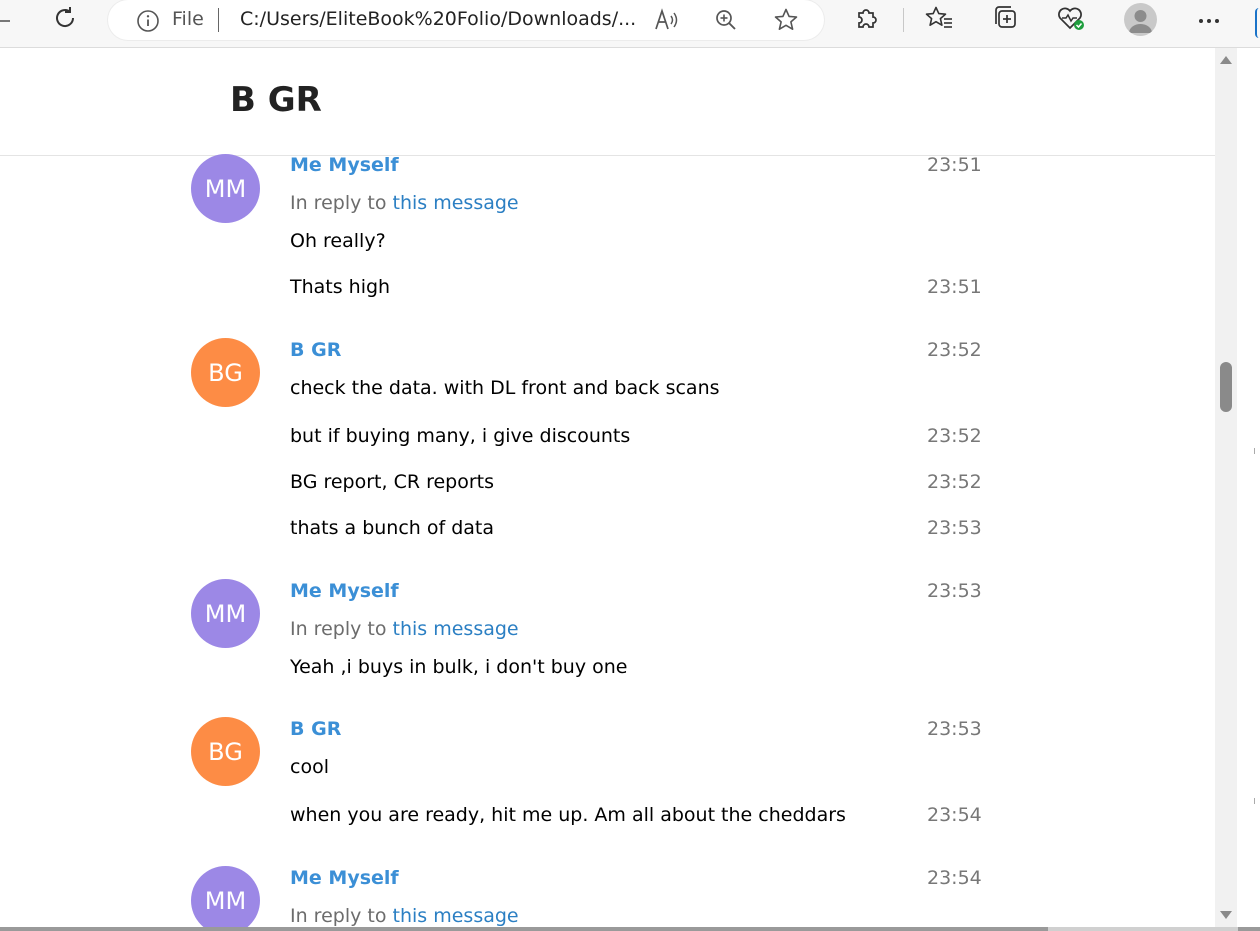  I want to click on scroll-down-arrow-icon, so click(1226, 915).